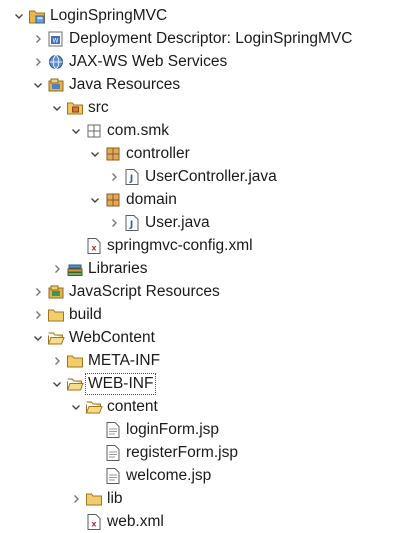  I want to click on tree-item: com.smk, so click(210, 130).